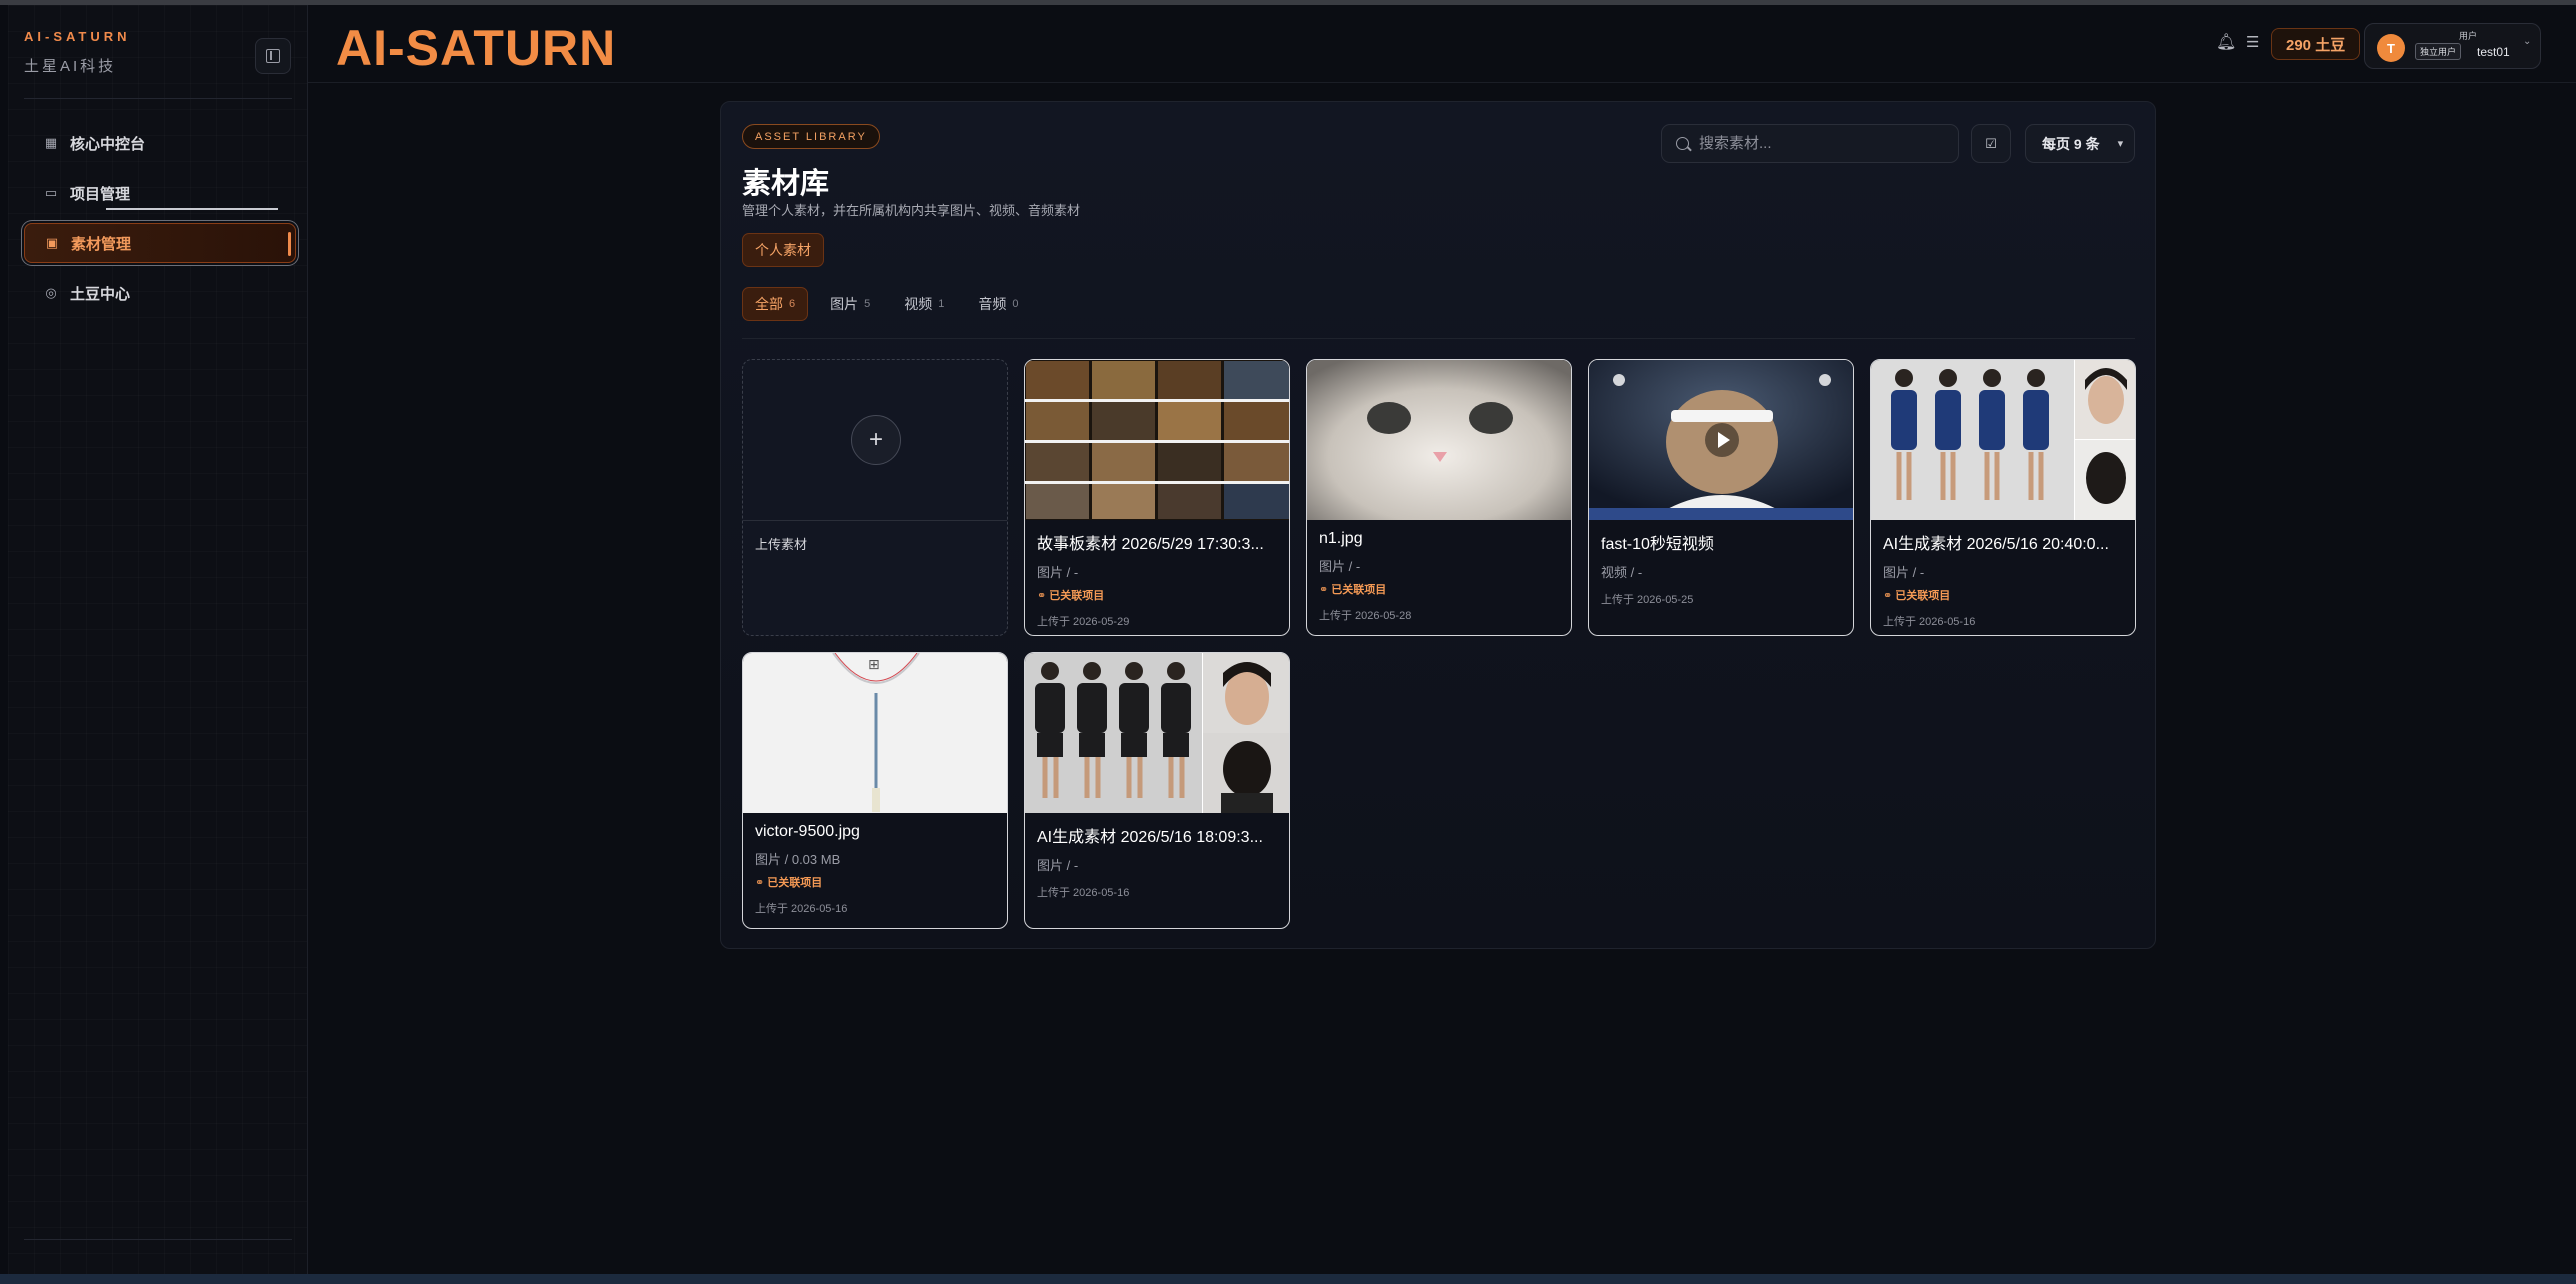 The width and height of the screenshot is (2576, 1284). Describe the element at coordinates (1442, 44) in the screenshot. I see `top-header: AI-SATURN 🔔︎ ☰ 290 土豆 T 用户 独立用户 test01 ⌄` at that location.